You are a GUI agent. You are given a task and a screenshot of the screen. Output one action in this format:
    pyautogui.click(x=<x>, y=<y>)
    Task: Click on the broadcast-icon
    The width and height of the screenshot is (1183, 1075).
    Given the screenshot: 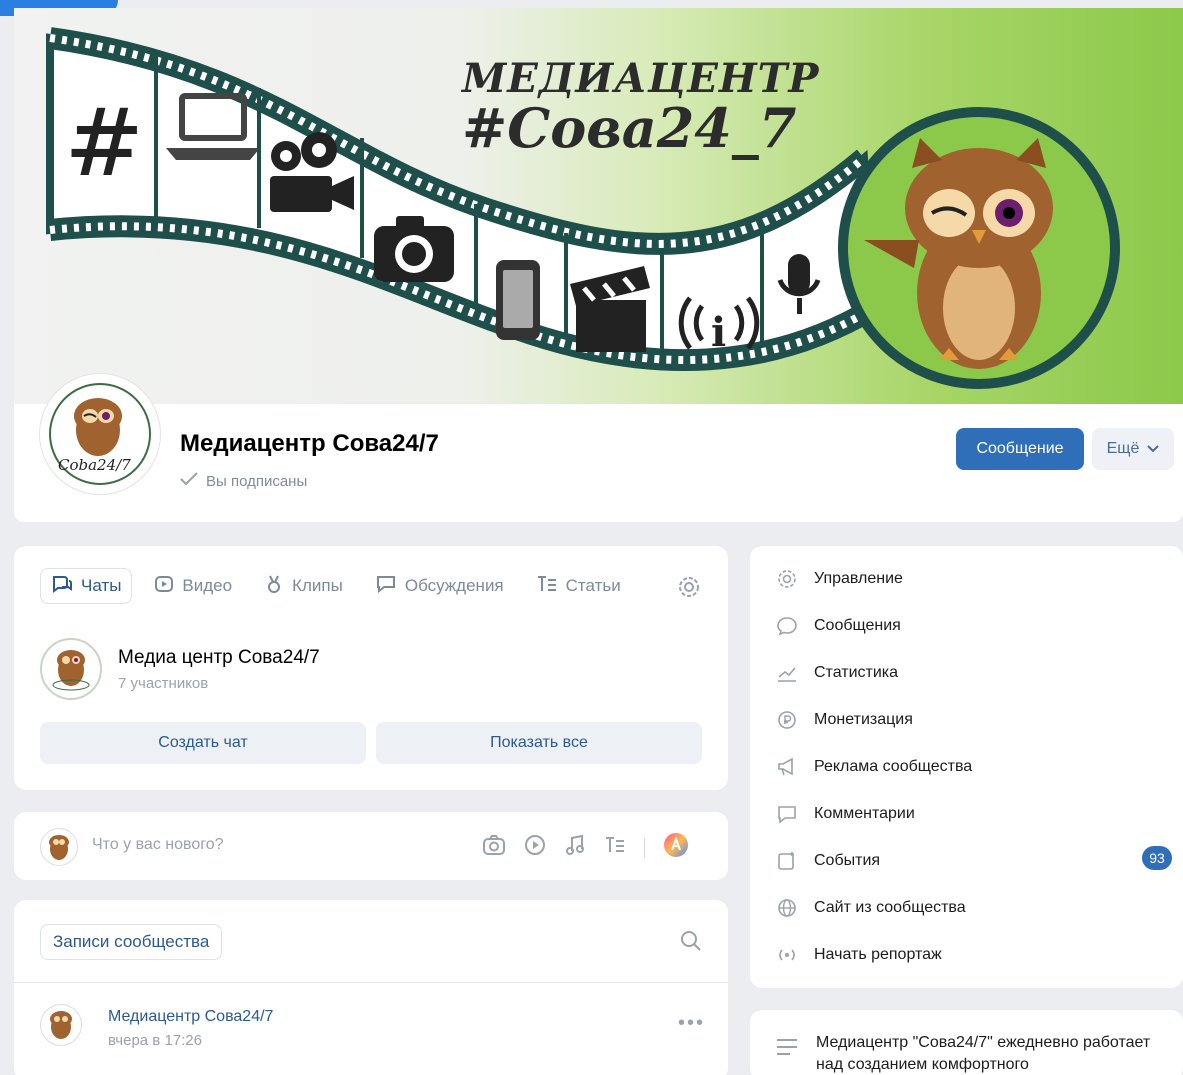 What is the action you would take?
    pyautogui.click(x=787, y=955)
    